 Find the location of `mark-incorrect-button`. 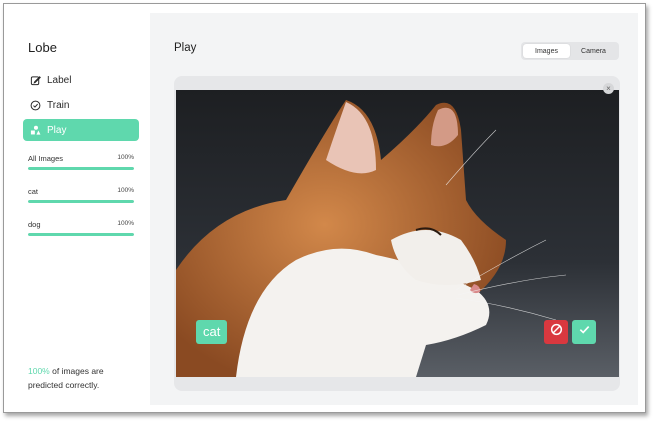

mark-incorrect-button is located at coordinates (556, 332).